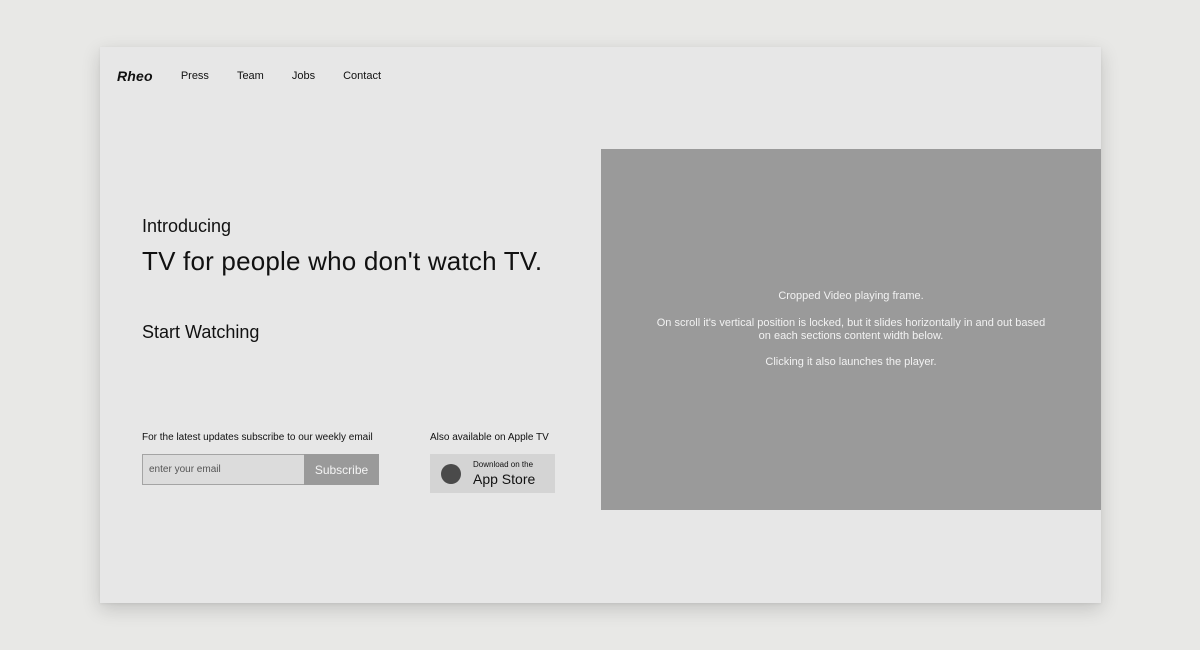  Describe the element at coordinates (489, 437) in the screenshot. I see `apple-tv-label: Also available on Apple TV` at that location.